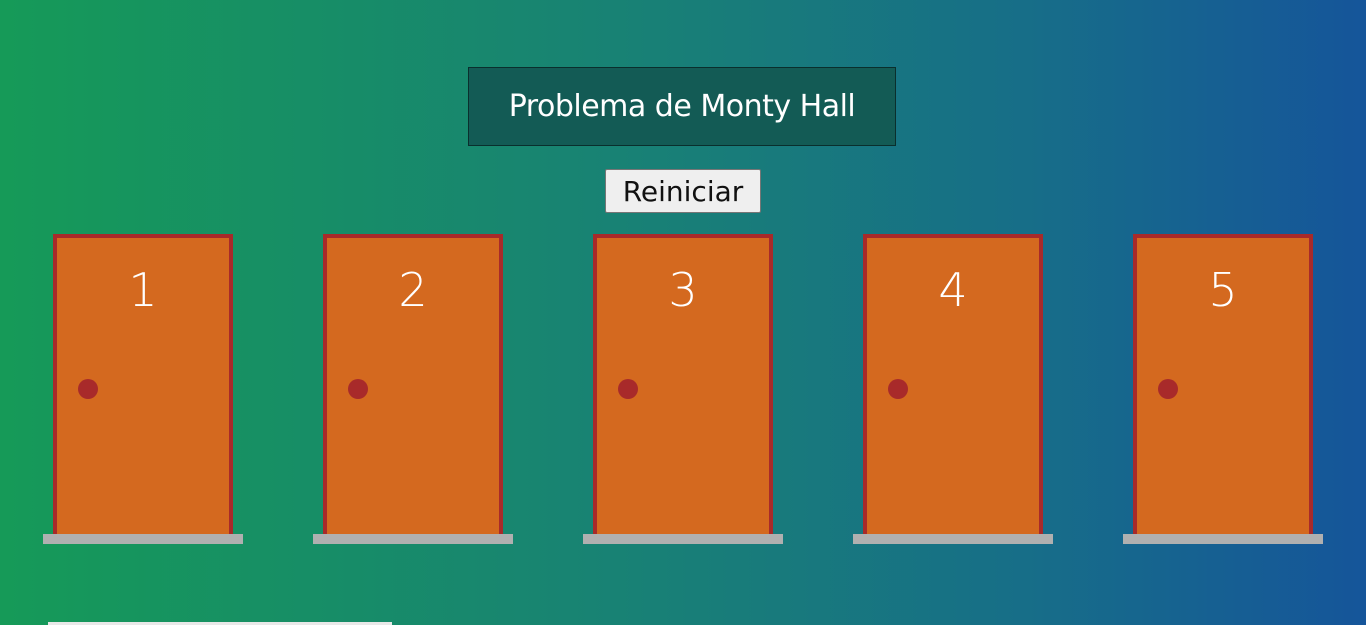 This screenshot has width=1366, height=625. I want to click on page-title: Problema de Monty Hall, so click(682, 106).